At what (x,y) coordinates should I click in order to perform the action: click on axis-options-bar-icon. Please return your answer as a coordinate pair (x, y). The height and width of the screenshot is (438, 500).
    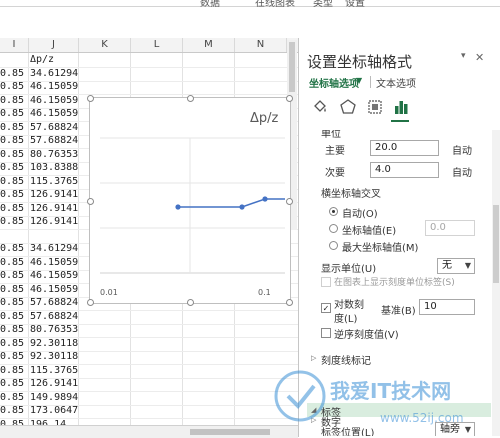
    Looking at the image, I should click on (401, 107).